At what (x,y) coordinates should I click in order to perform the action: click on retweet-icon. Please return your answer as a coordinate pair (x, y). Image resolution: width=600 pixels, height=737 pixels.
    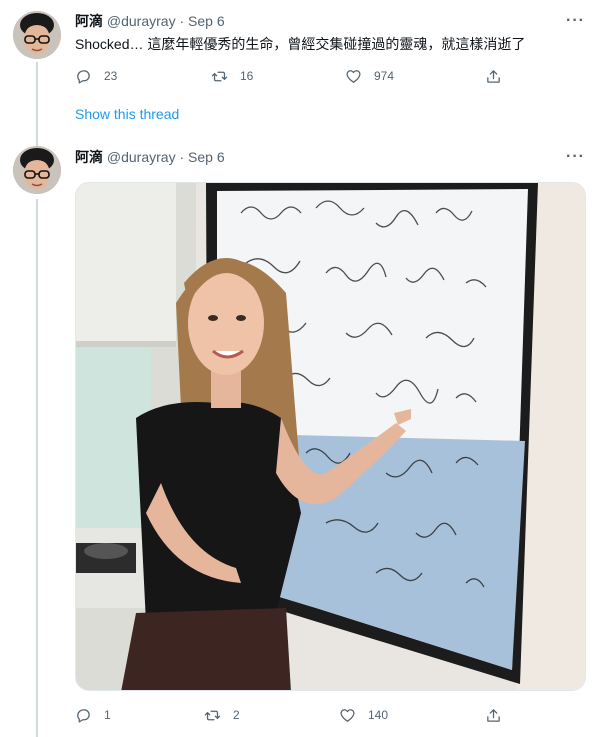
    Looking at the image, I should click on (212, 715).